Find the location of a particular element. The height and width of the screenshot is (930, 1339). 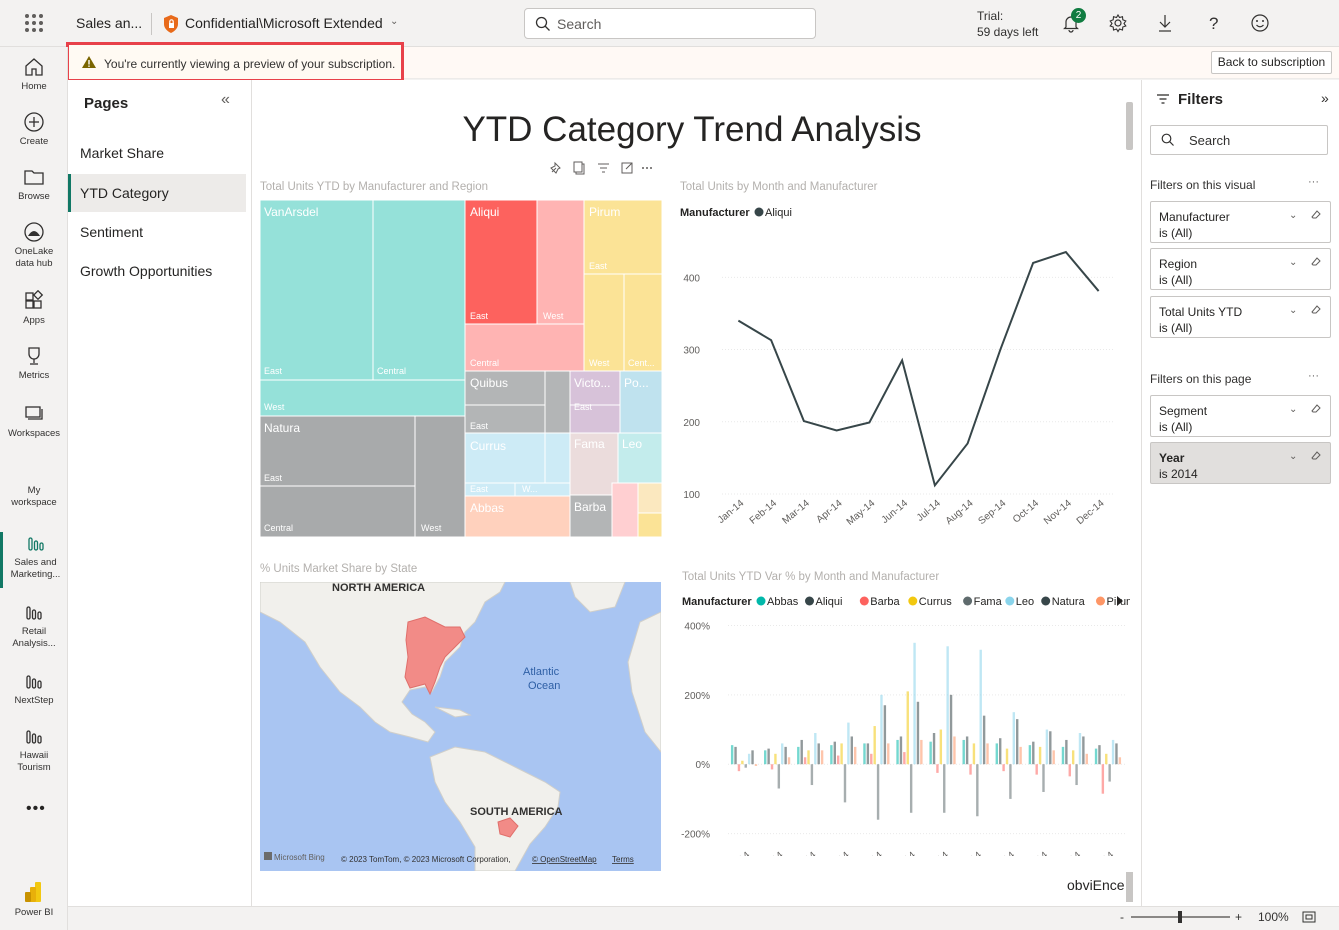

treemap-vanarsdel-east is located at coordinates (317, 290).